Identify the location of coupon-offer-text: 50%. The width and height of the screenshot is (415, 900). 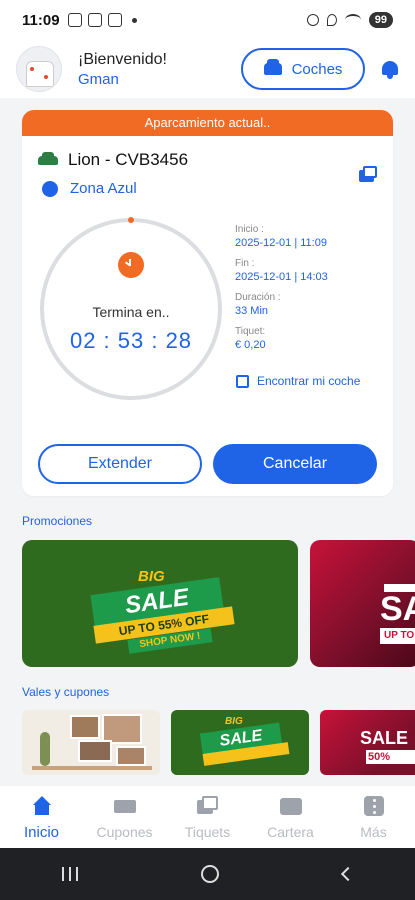
(390, 757).